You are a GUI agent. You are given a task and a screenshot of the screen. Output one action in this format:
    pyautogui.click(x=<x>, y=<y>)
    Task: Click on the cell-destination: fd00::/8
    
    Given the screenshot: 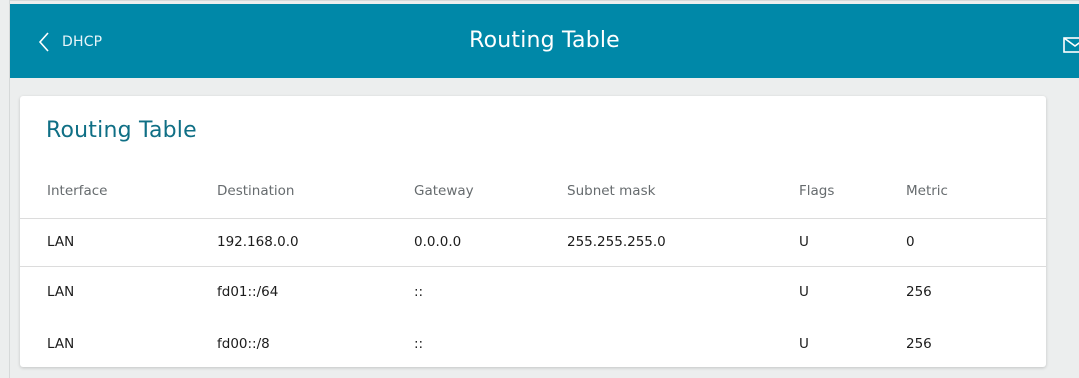 What is the action you would take?
    pyautogui.click(x=243, y=344)
    